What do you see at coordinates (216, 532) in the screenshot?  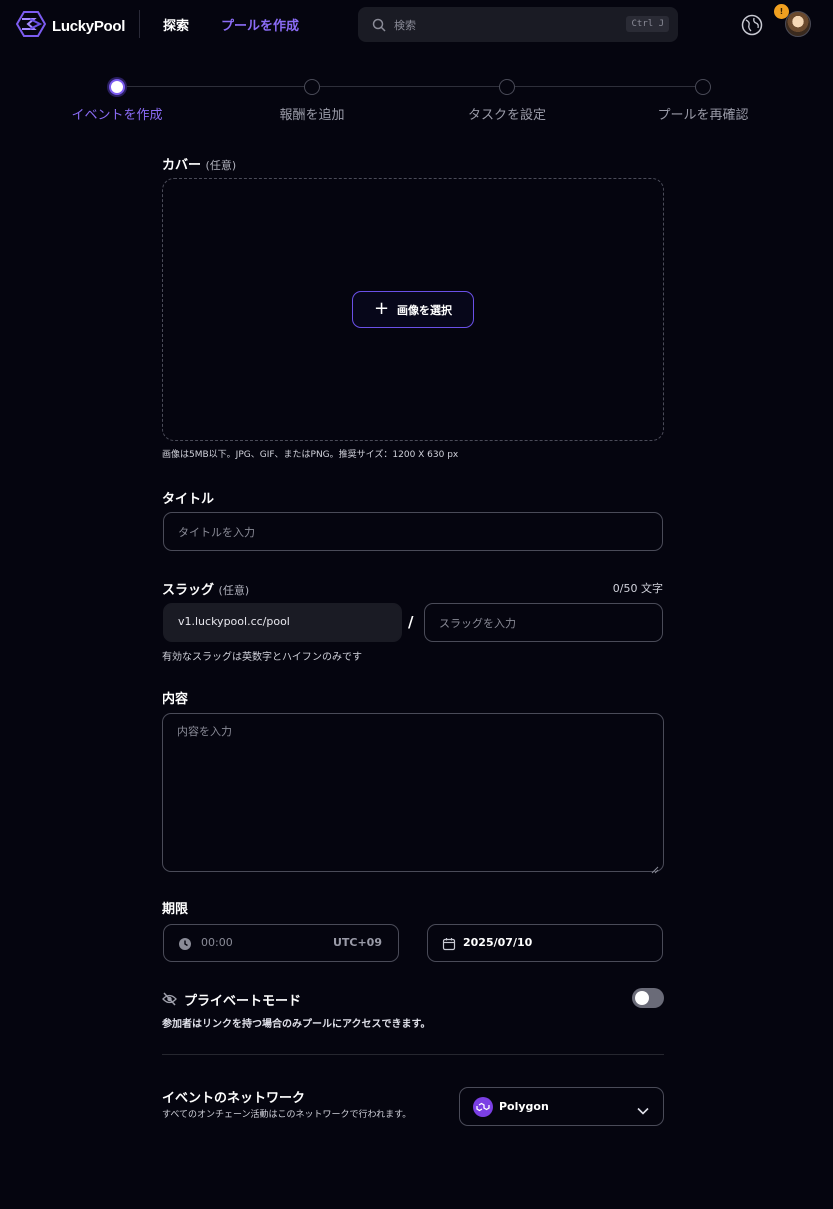 I see `title-placeholder: タイトルを入力` at bounding box center [216, 532].